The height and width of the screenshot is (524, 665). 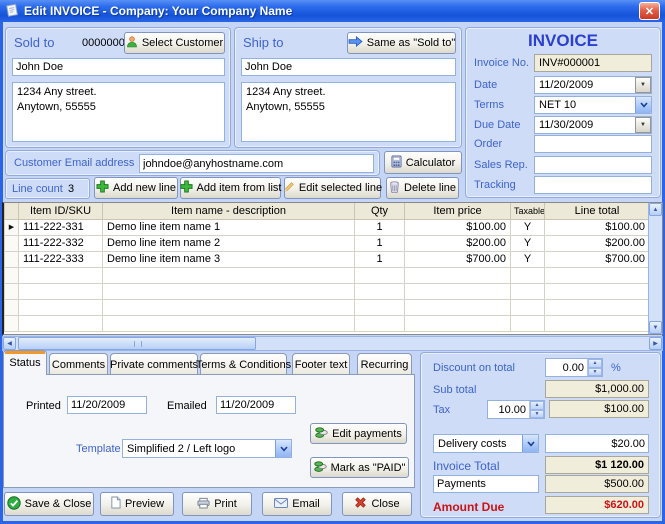 I want to click on tax-rate-input, so click(x=508, y=409).